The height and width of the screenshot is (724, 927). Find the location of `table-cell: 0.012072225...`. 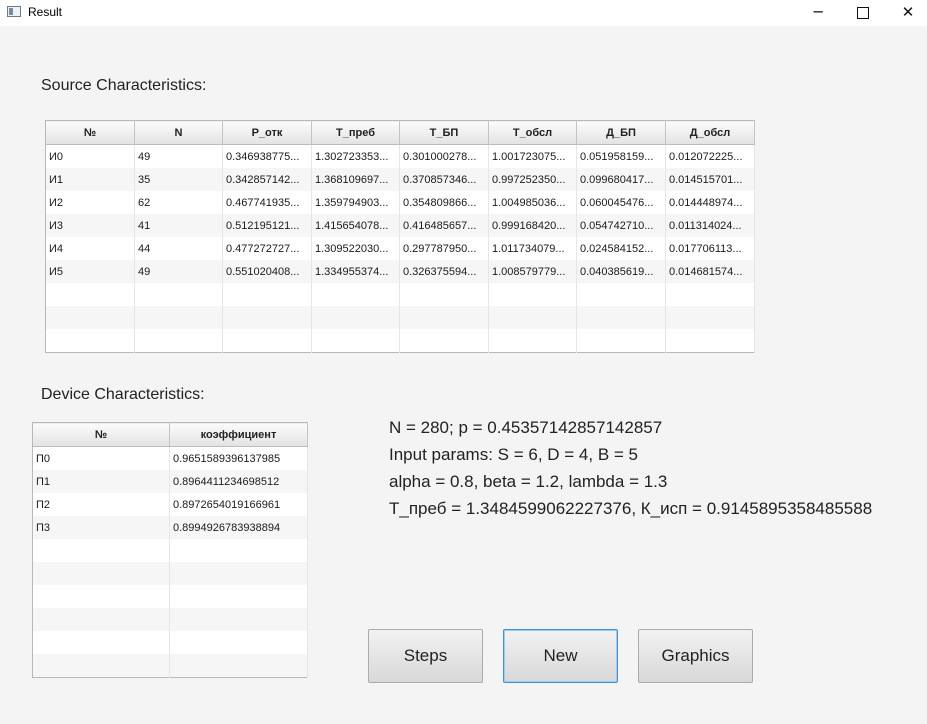

table-cell: 0.012072225... is located at coordinates (710, 156).